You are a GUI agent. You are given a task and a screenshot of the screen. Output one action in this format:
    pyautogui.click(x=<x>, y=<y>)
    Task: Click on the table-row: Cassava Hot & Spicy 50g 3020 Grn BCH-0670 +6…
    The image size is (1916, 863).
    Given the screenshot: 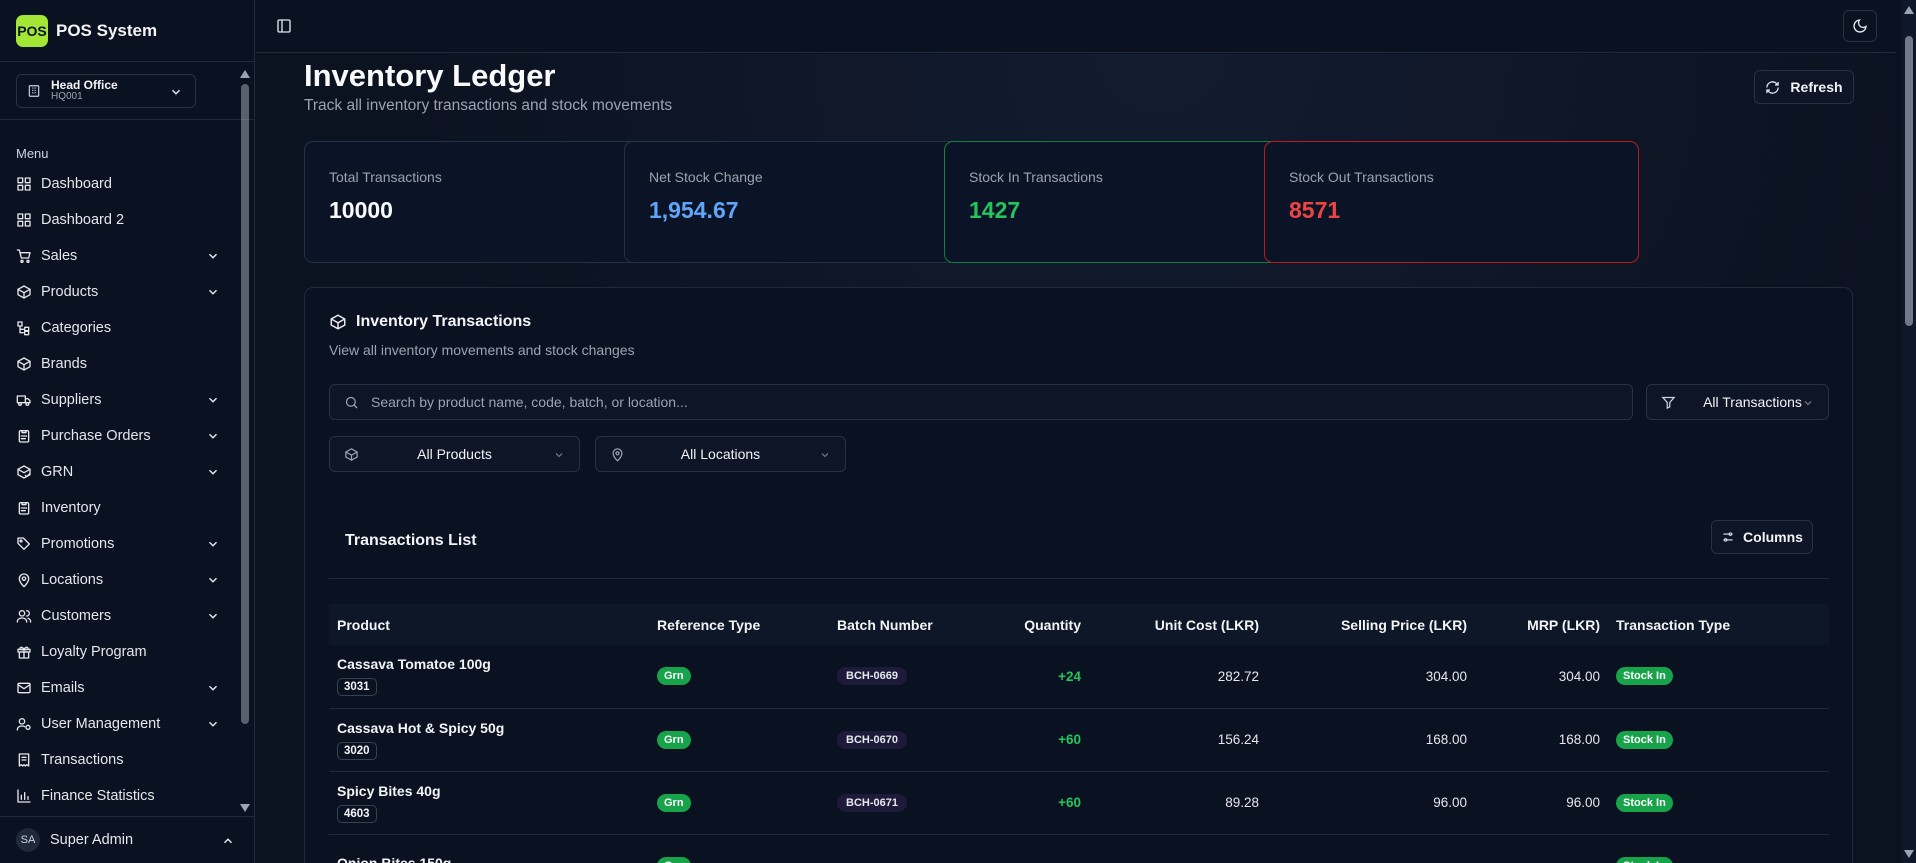 What is the action you would take?
    pyautogui.click(x=1079, y=739)
    